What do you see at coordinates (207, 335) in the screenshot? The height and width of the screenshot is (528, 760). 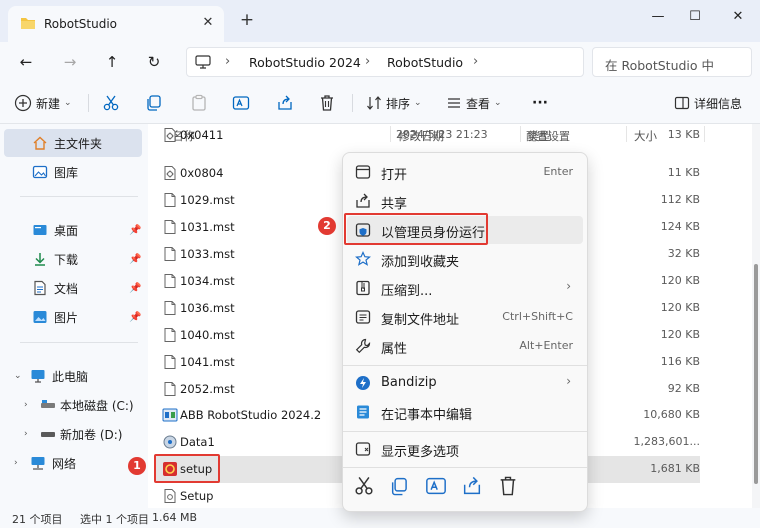 I see `file-name: 1040.mst` at bounding box center [207, 335].